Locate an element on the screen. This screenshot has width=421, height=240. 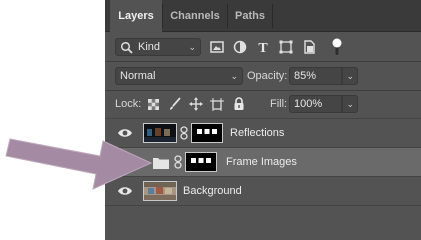
panel-tab-bar: Layers Channels Paths is located at coordinates (263, 16).